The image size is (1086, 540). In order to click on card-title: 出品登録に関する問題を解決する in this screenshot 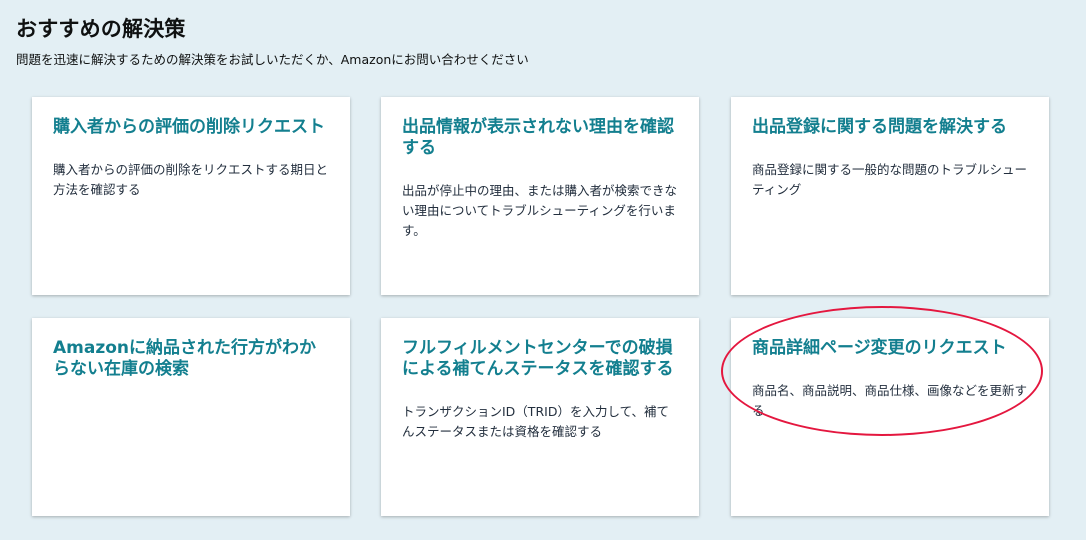, I will do `click(889, 127)`.